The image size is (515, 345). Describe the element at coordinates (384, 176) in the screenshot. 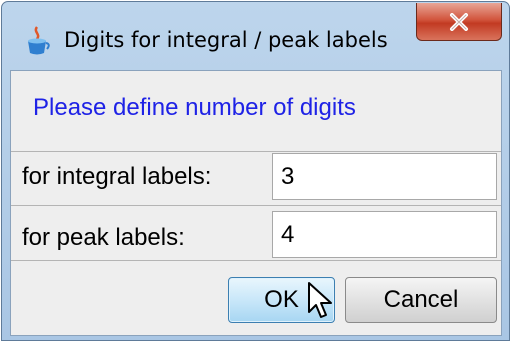

I see `integral-digits-input` at that location.